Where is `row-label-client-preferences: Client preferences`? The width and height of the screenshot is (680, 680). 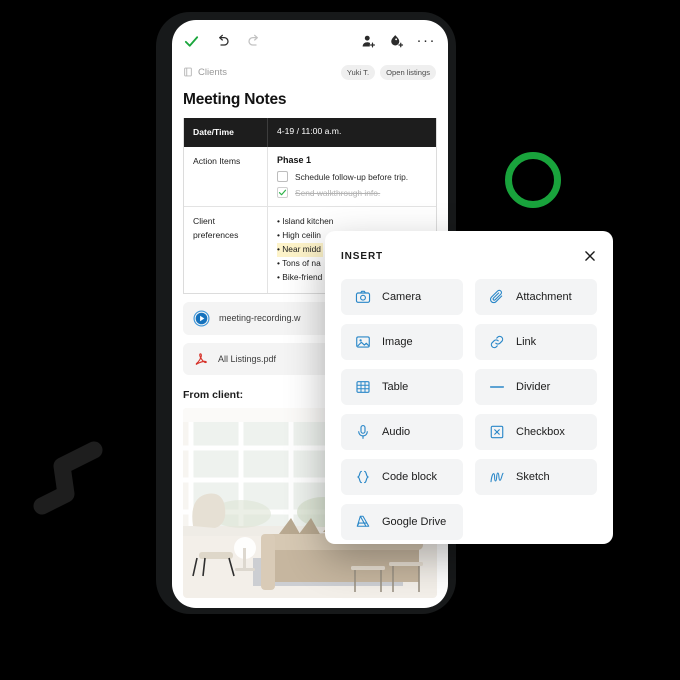 row-label-client-preferences: Client preferences is located at coordinates (226, 250).